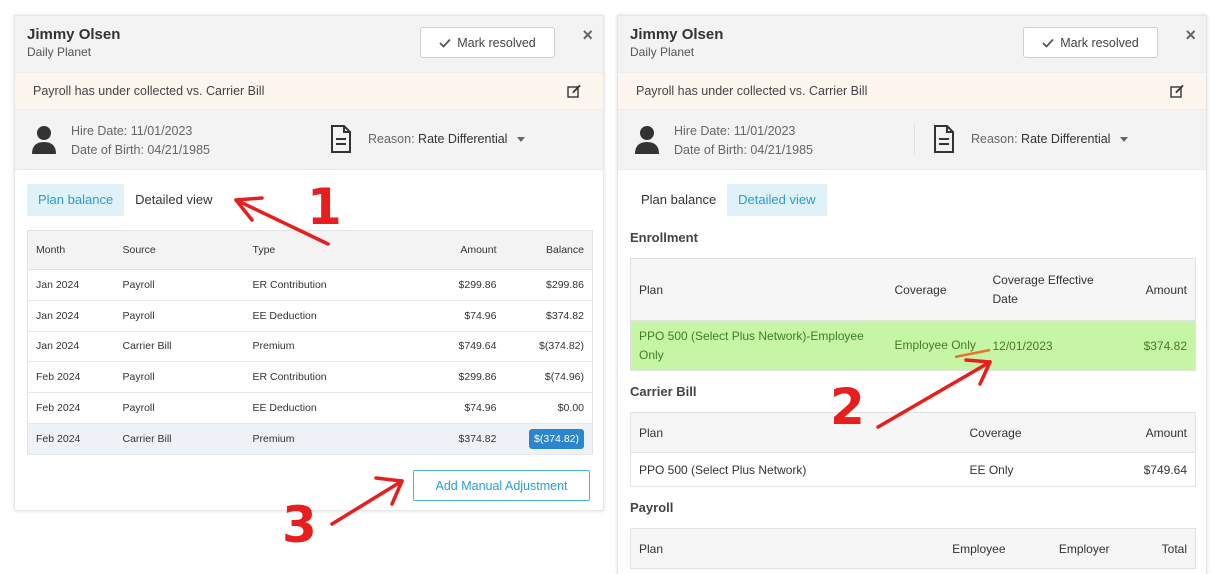 The width and height of the screenshot is (1215, 574). What do you see at coordinates (913, 548) in the screenshot?
I see `payroll-table: Plan Employee Employer Total` at bounding box center [913, 548].